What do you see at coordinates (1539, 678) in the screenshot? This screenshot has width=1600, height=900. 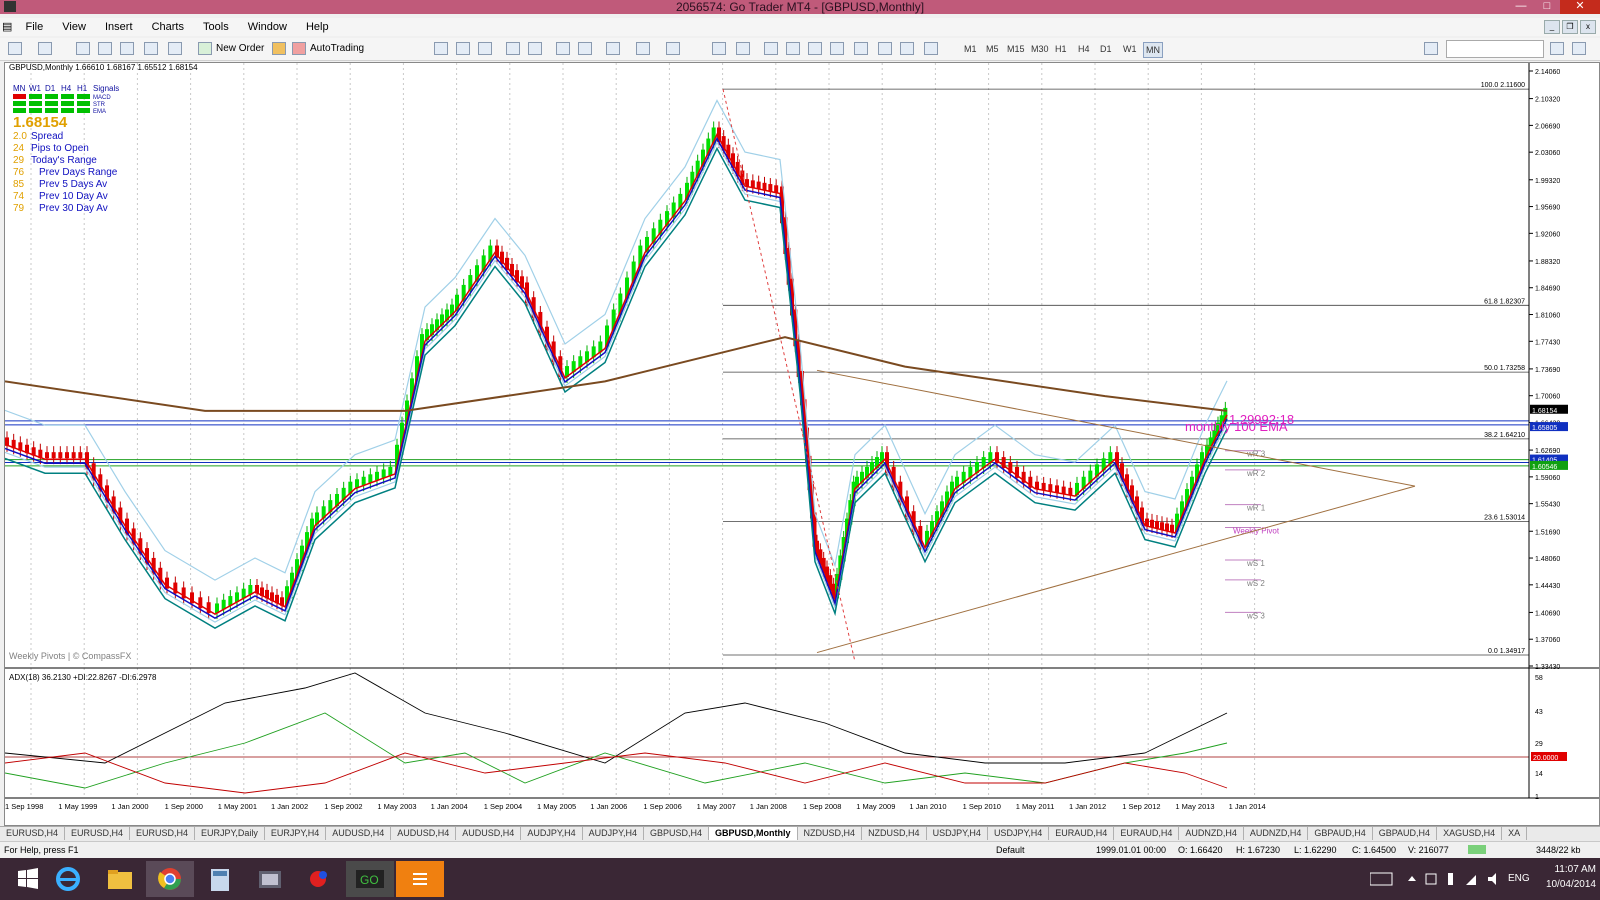 I see `adx-axis-label: 58` at bounding box center [1539, 678].